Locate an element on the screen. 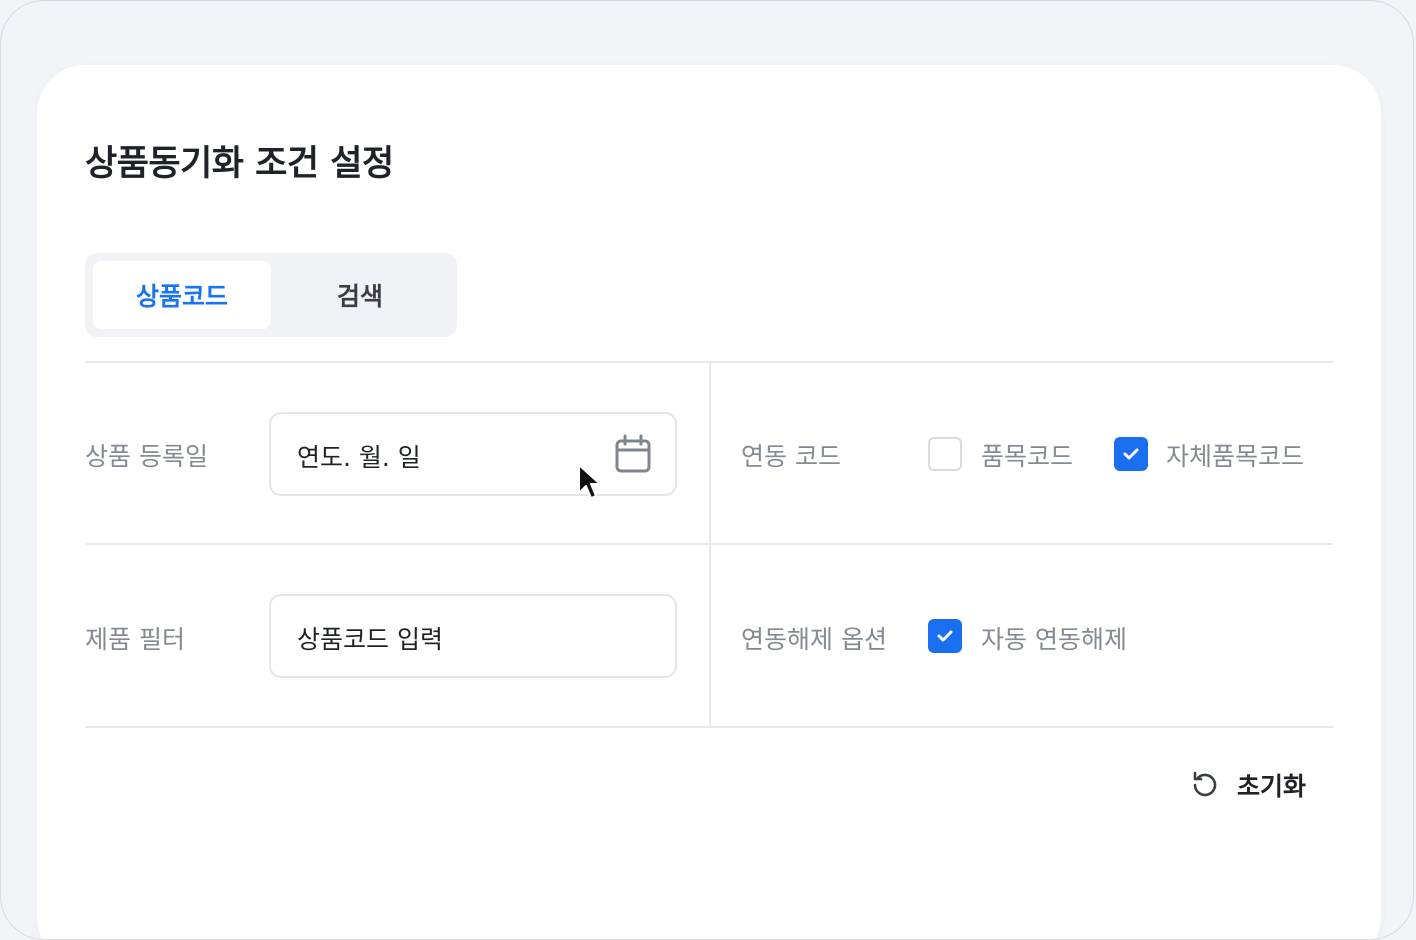 The image size is (1416, 940). reset-icon is located at coordinates (1205, 784).